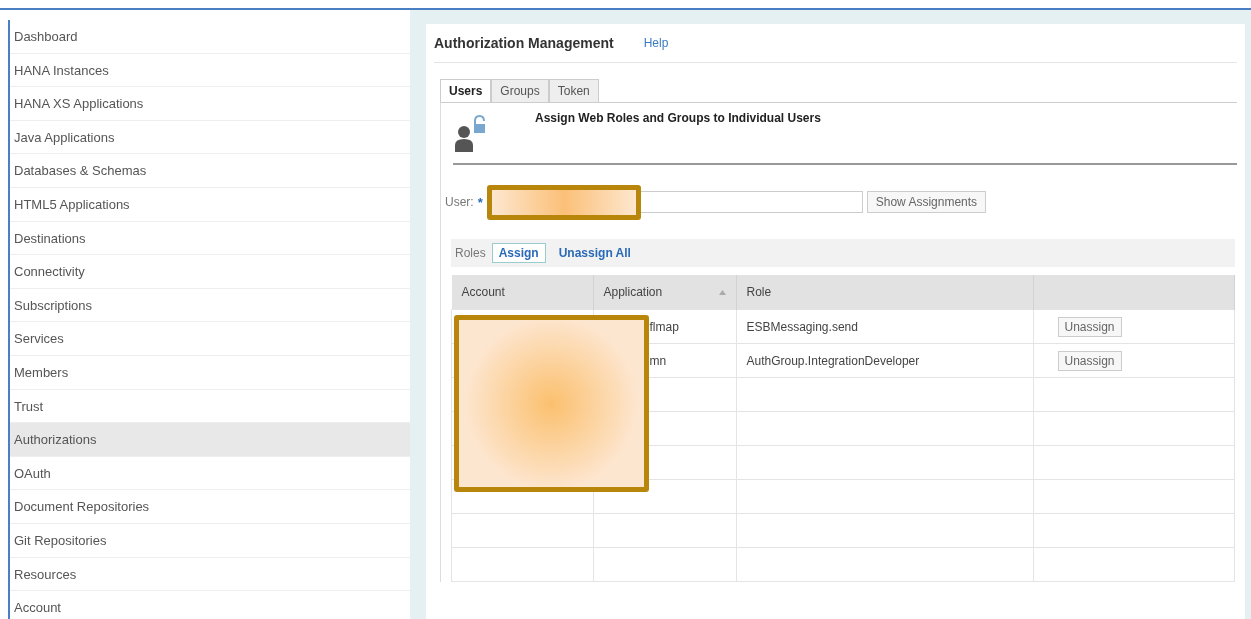 This screenshot has width=1251, height=619. Describe the element at coordinates (573, 90) in the screenshot. I see `tab: Token` at that location.